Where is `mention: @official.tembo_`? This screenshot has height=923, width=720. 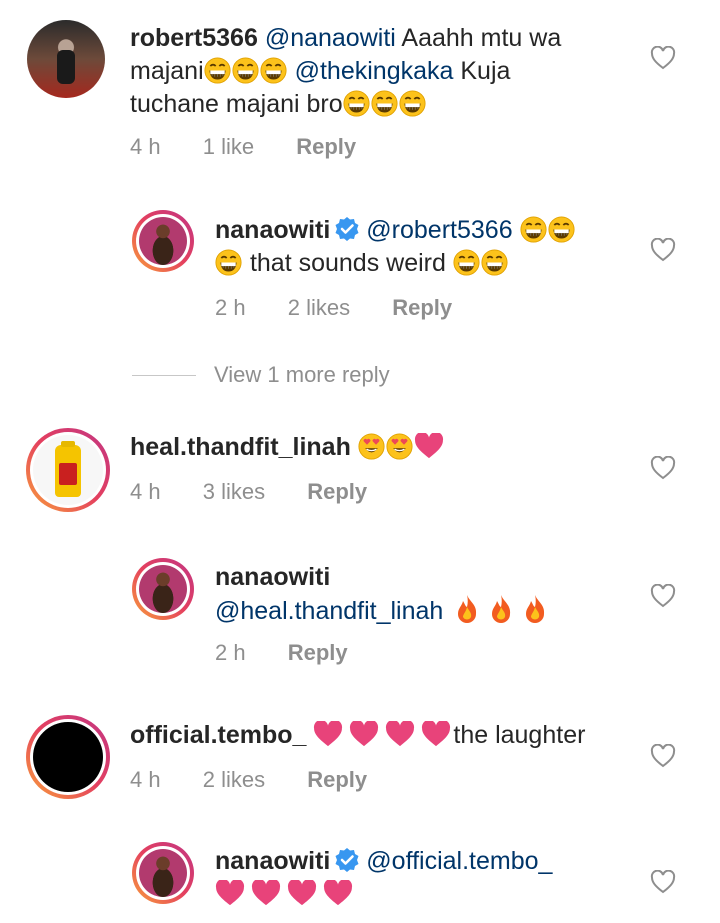 mention: @official.tembo_ is located at coordinates (459, 861).